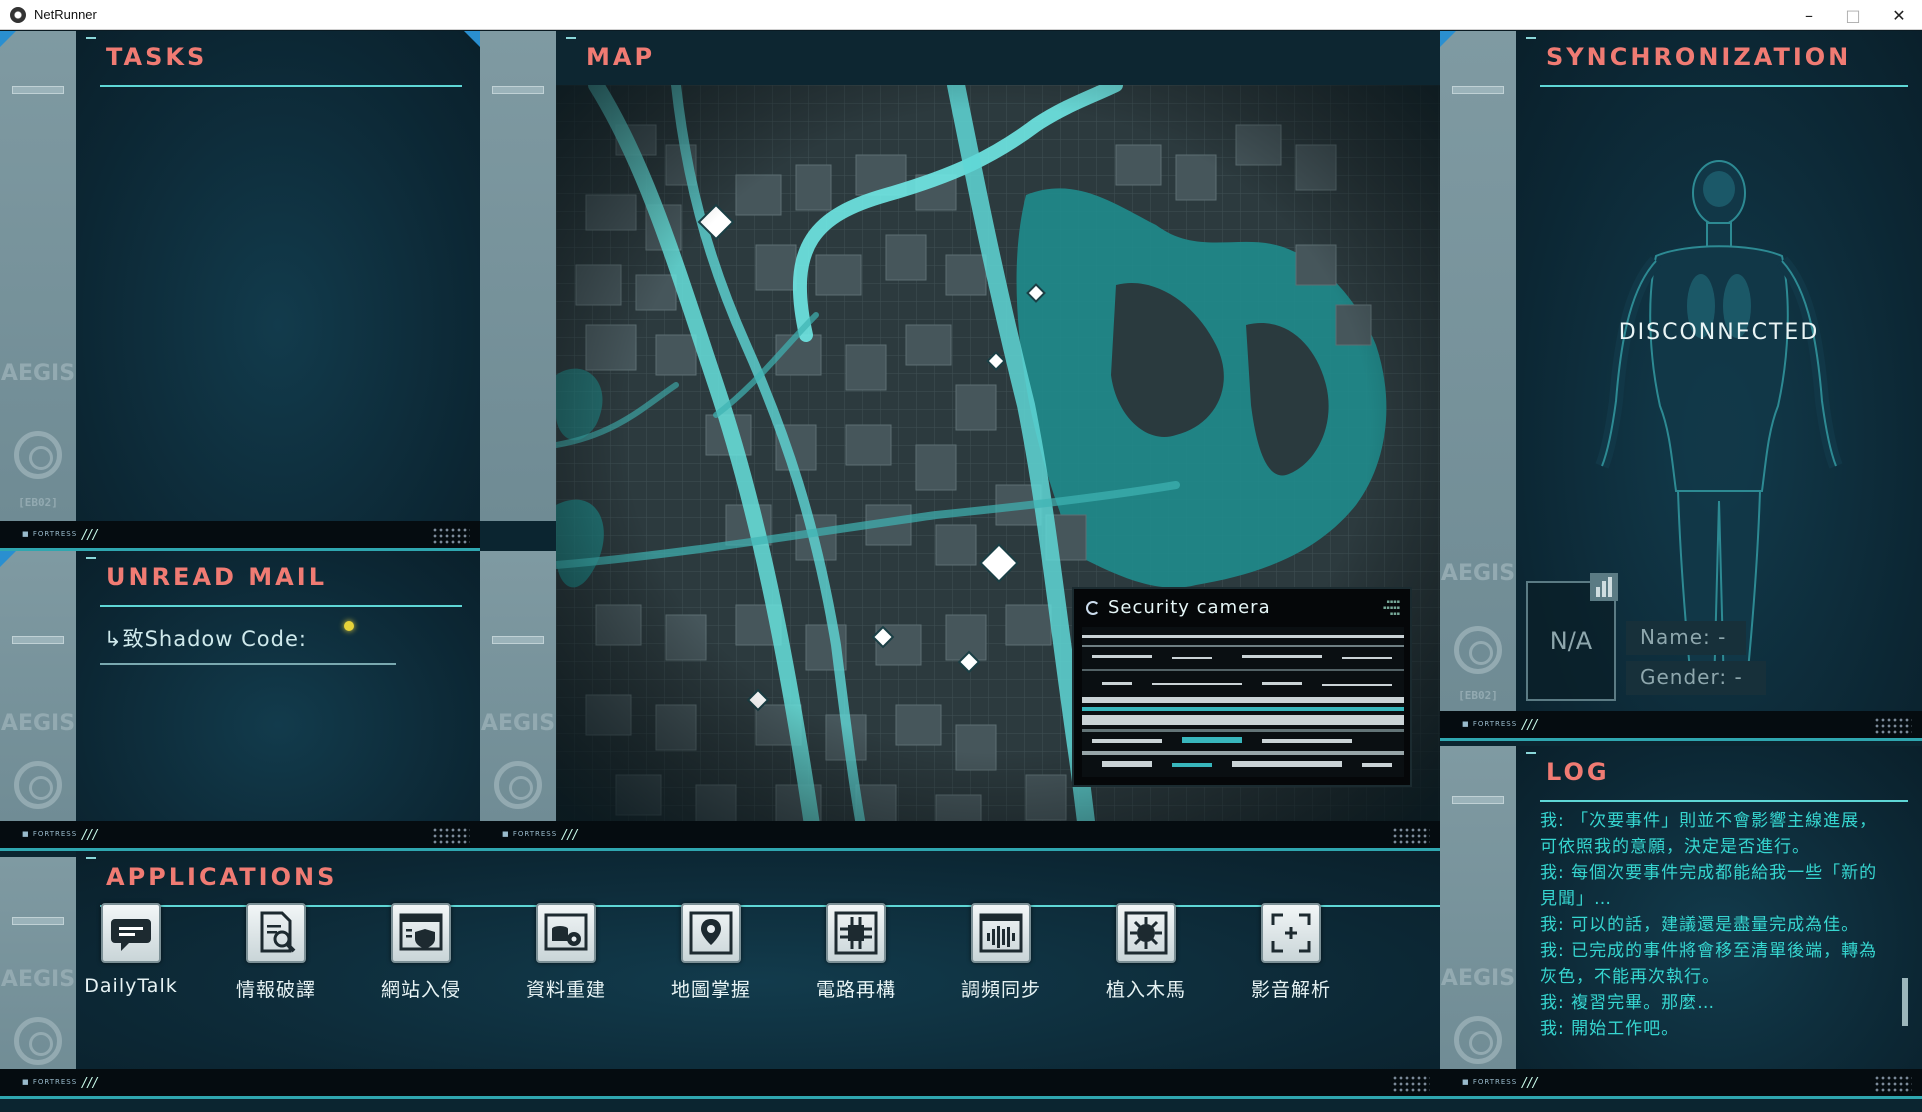  What do you see at coordinates (1243, 702) in the screenshot?
I see `camera-feed` at bounding box center [1243, 702].